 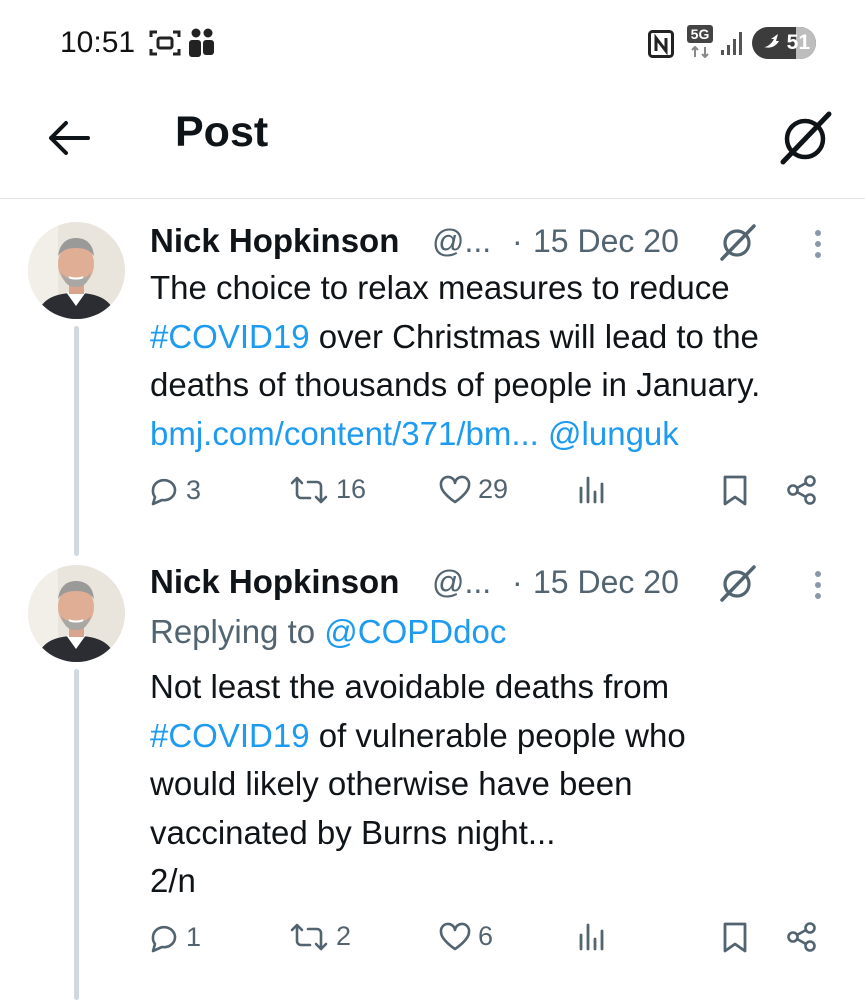 What do you see at coordinates (165, 45) in the screenshot?
I see `screenshot-icon` at bounding box center [165, 45].